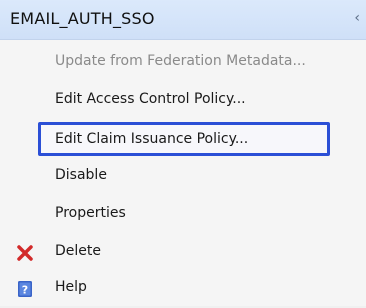 The image size is (366, 308). What do you see at coordinates (82, 18) in the screenshot?
I see `header-title: EMAIL_AUTH_SSO` at bounding box center [82, 18].